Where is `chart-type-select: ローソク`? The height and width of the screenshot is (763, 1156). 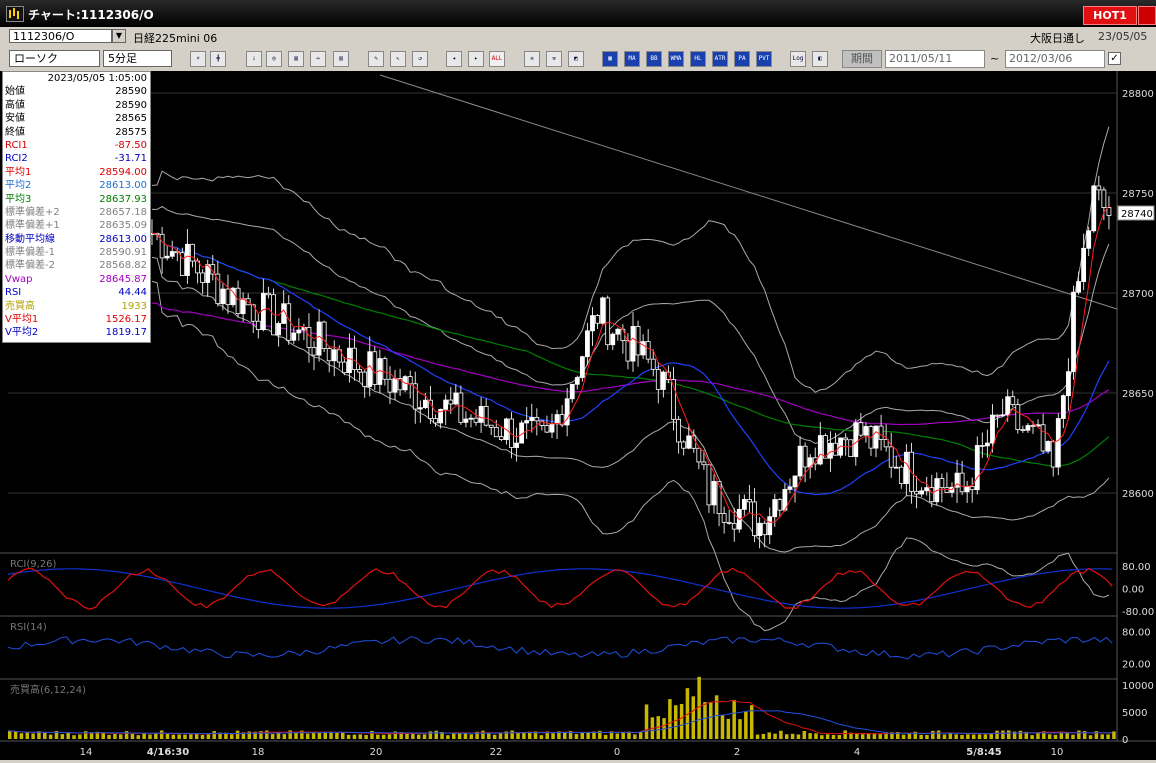 chart-type-select: ローソク is located at coordinates (54, 58).